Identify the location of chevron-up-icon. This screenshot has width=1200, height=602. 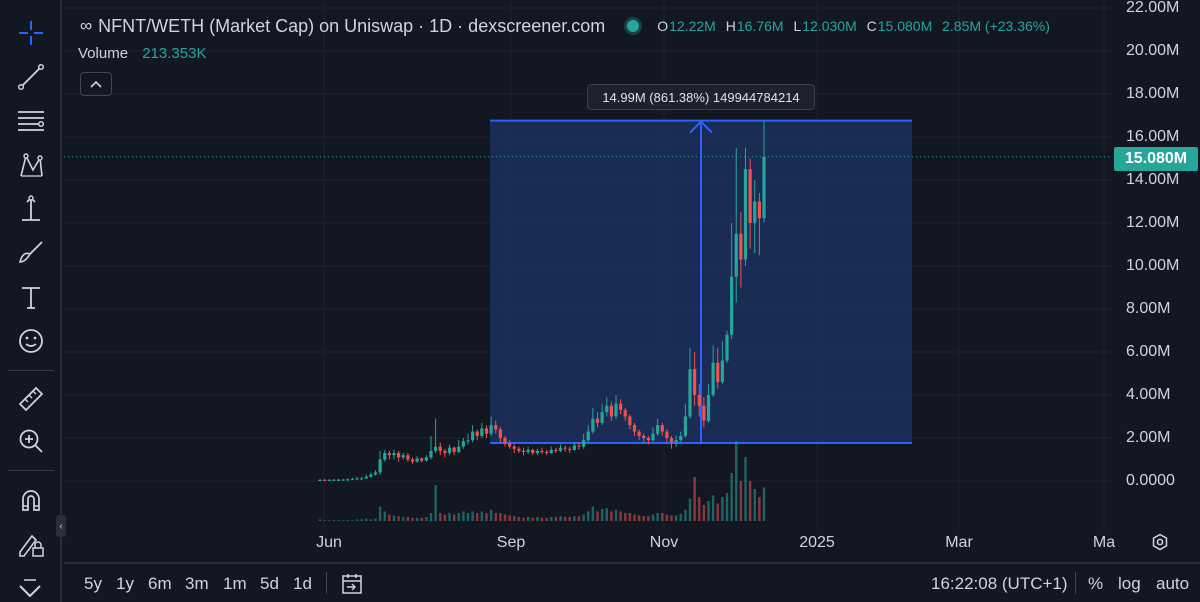
(96, 84).